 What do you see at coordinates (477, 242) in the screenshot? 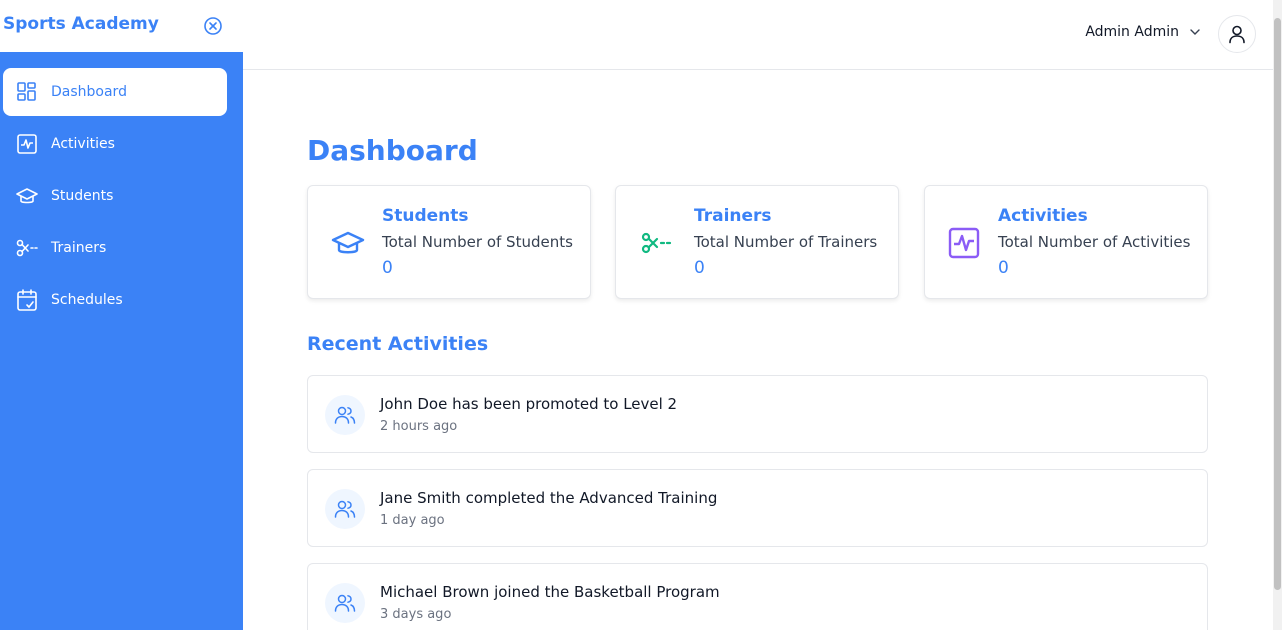
I see `card-subtitle: Total Number of Students` at bounding box center [477, 242].